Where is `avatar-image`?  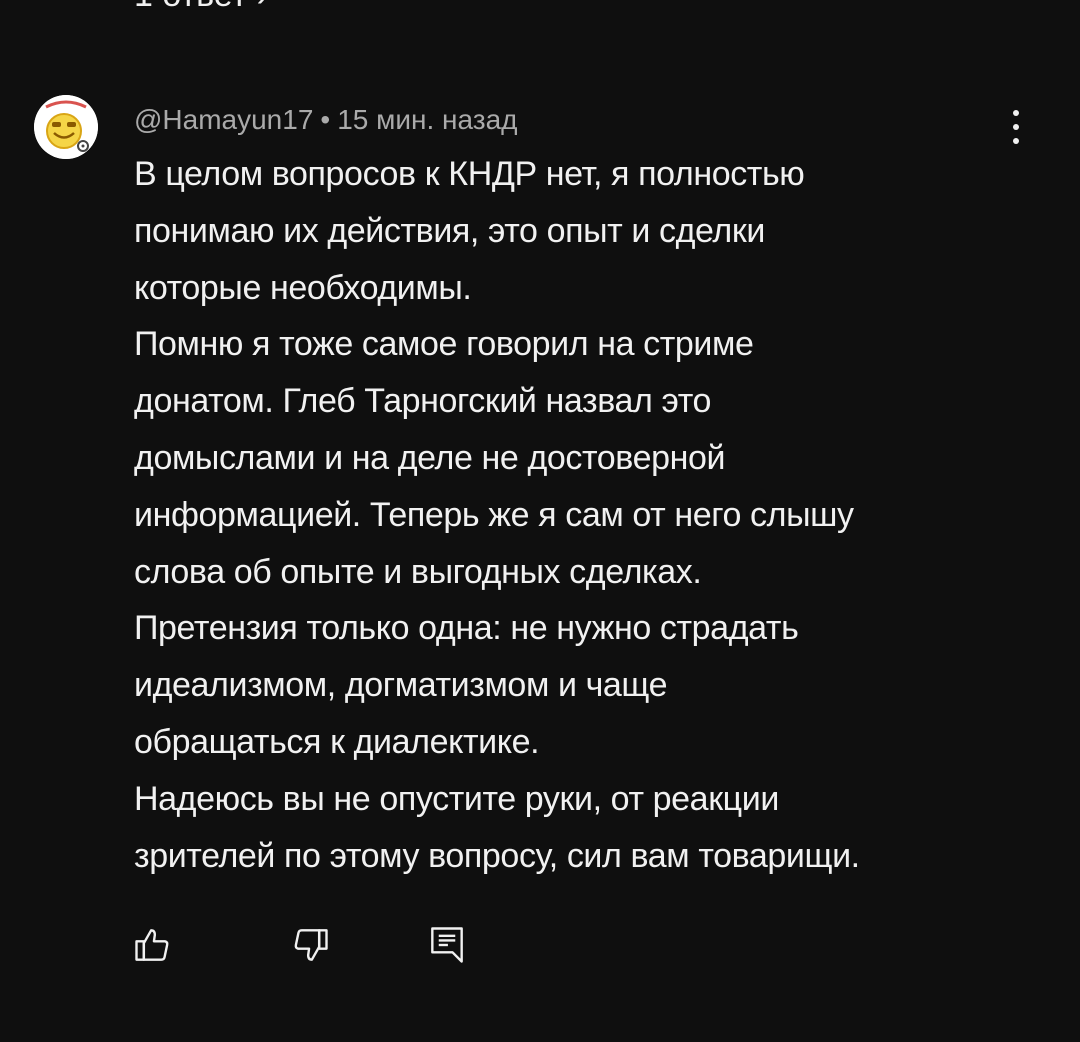 avatar-image is located at coordinates (66, 127).